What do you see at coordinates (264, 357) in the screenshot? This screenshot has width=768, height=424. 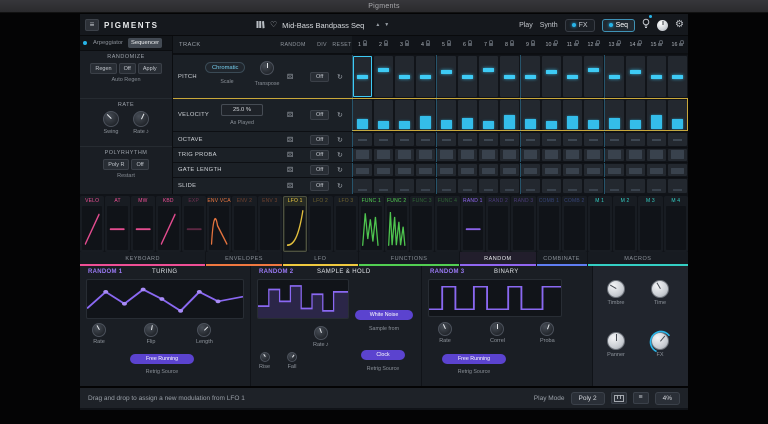 I see `rise-knob` at bounding box center [264, 357].